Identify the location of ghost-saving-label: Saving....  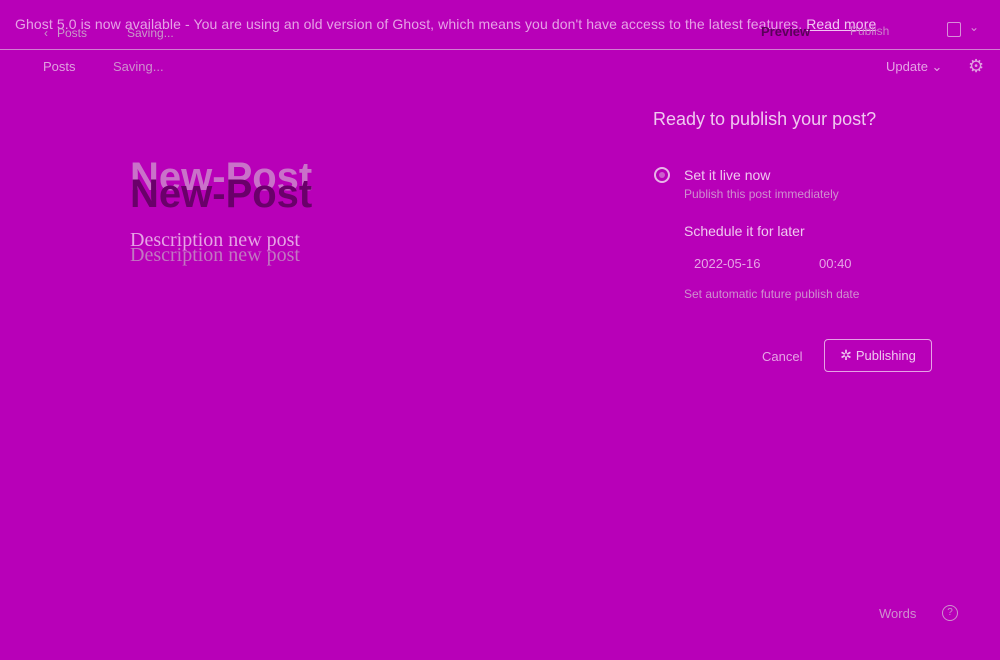
(150, 33).